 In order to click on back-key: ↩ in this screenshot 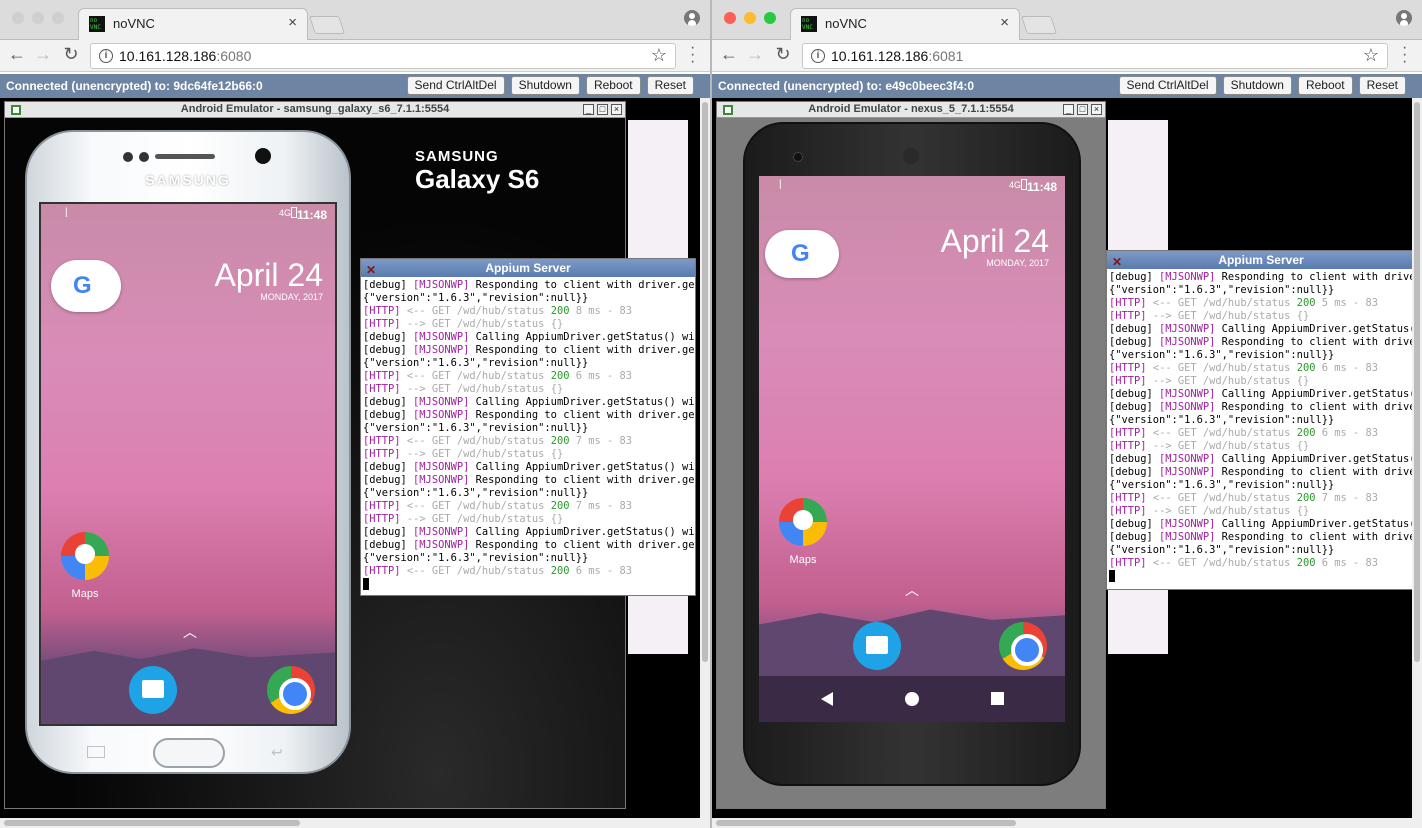, I will do `click(277, 752)`.